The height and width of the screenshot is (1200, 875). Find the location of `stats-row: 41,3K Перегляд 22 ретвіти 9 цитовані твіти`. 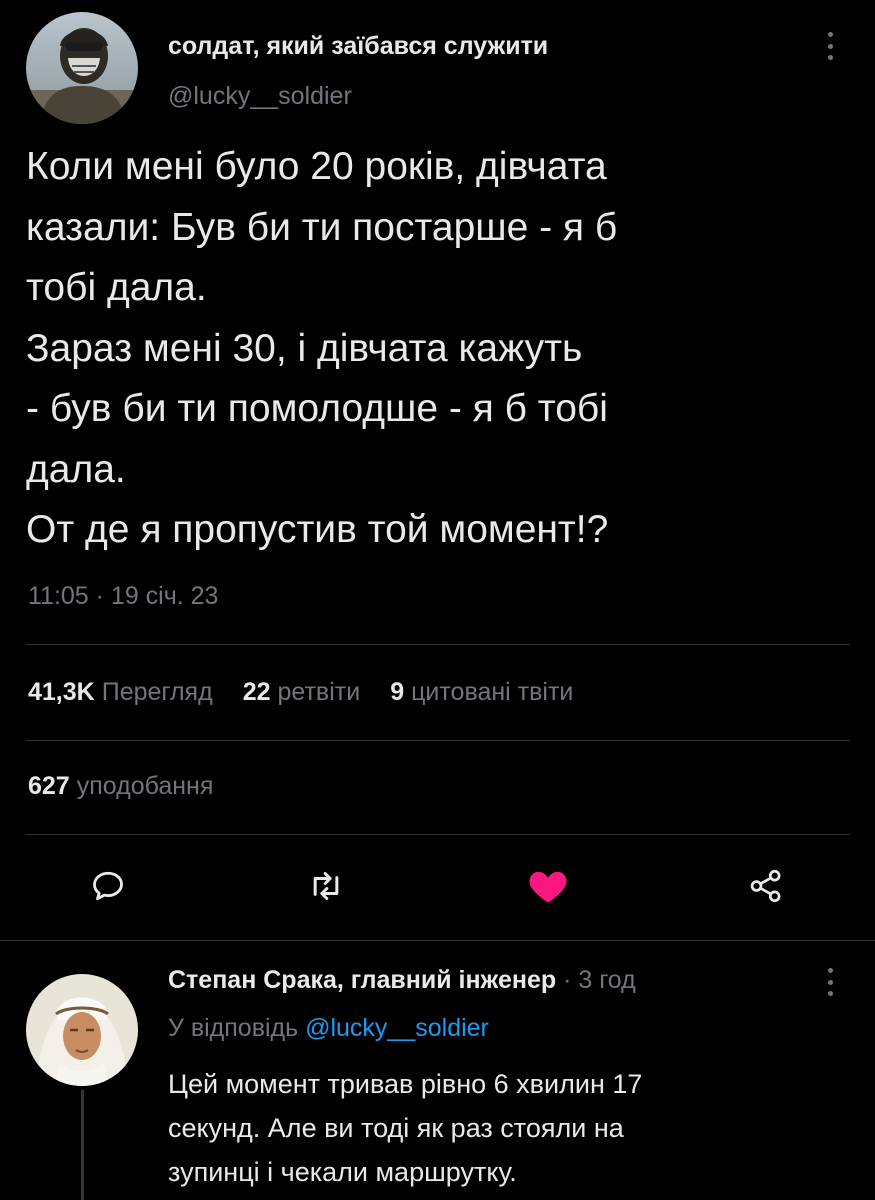

stats-row: 41,3K Перегляд 22 ретвіти 9 цитовані твіти is located at coordinates (315, 692).